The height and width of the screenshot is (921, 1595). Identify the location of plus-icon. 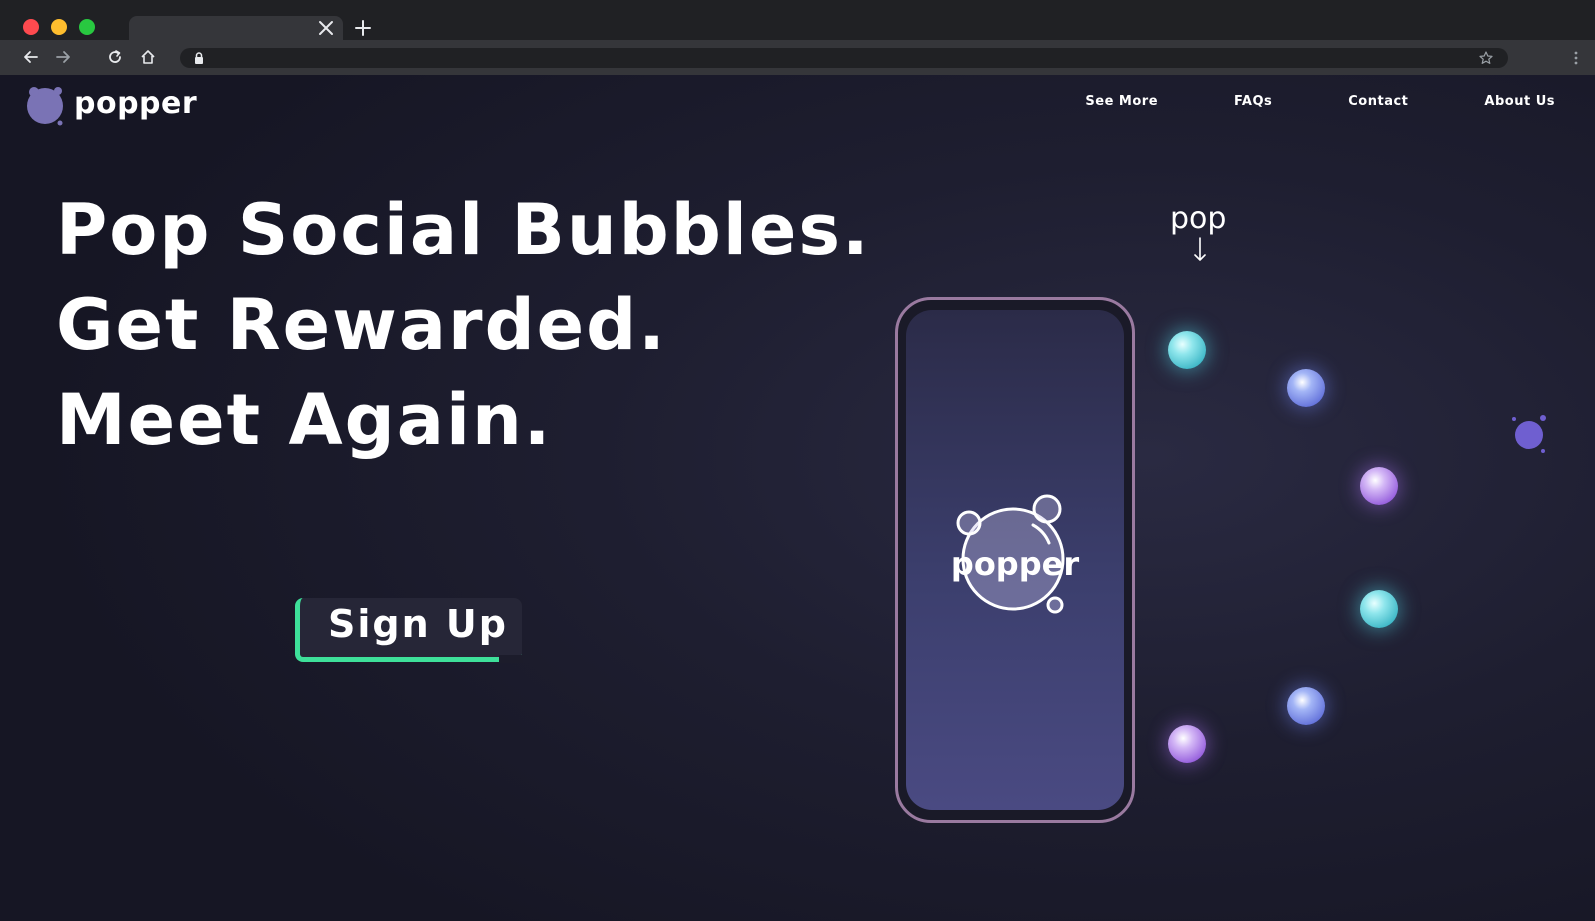
(363, 28).